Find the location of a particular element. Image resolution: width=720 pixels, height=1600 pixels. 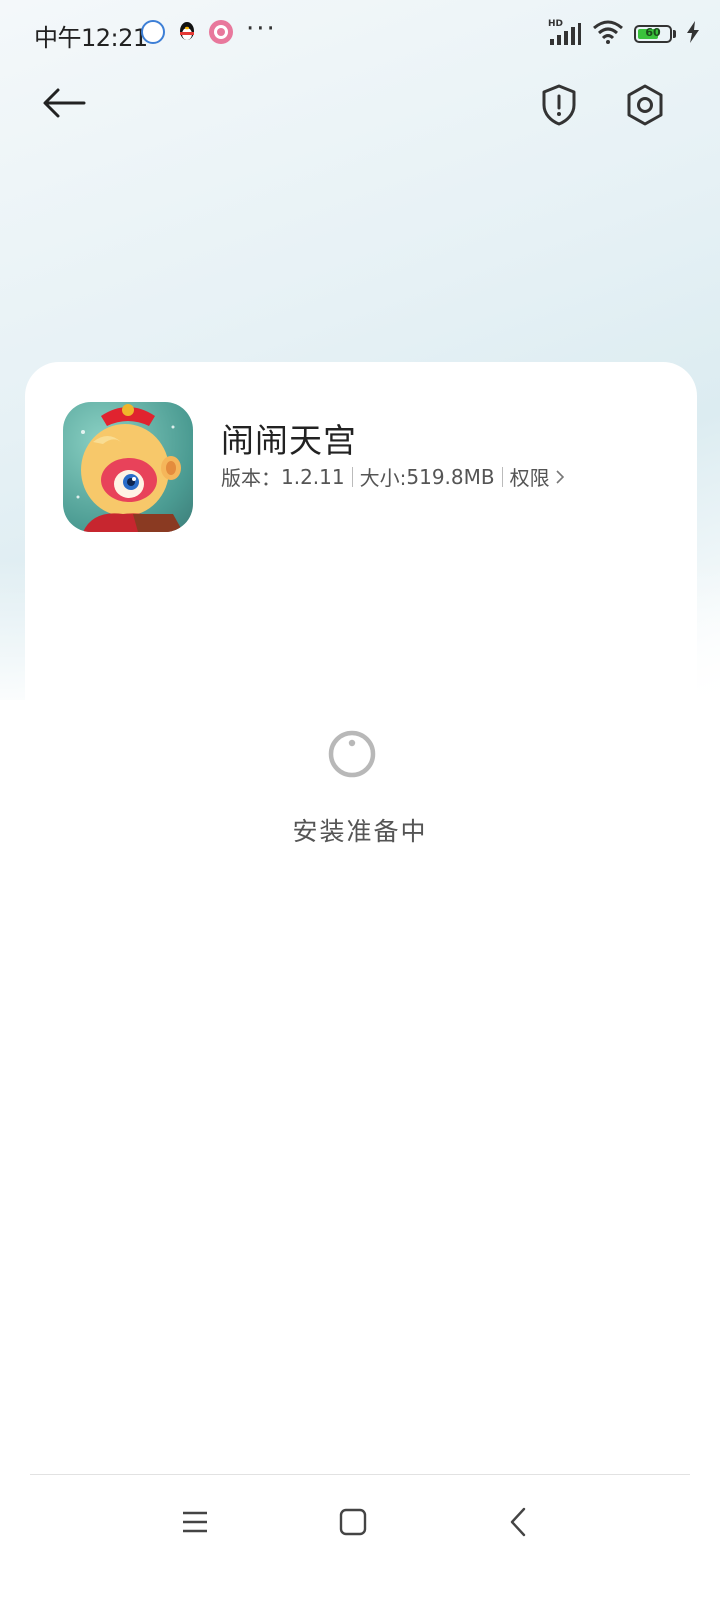

battery-icon: 60 is located at coordinates (653, 34).